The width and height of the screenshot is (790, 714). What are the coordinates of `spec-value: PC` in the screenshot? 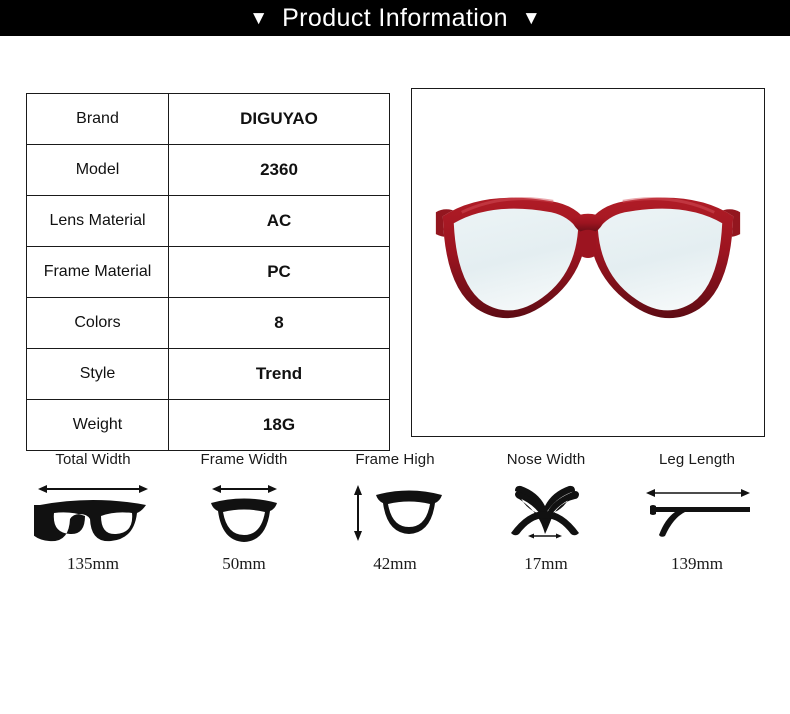 It's located at (279, 272).